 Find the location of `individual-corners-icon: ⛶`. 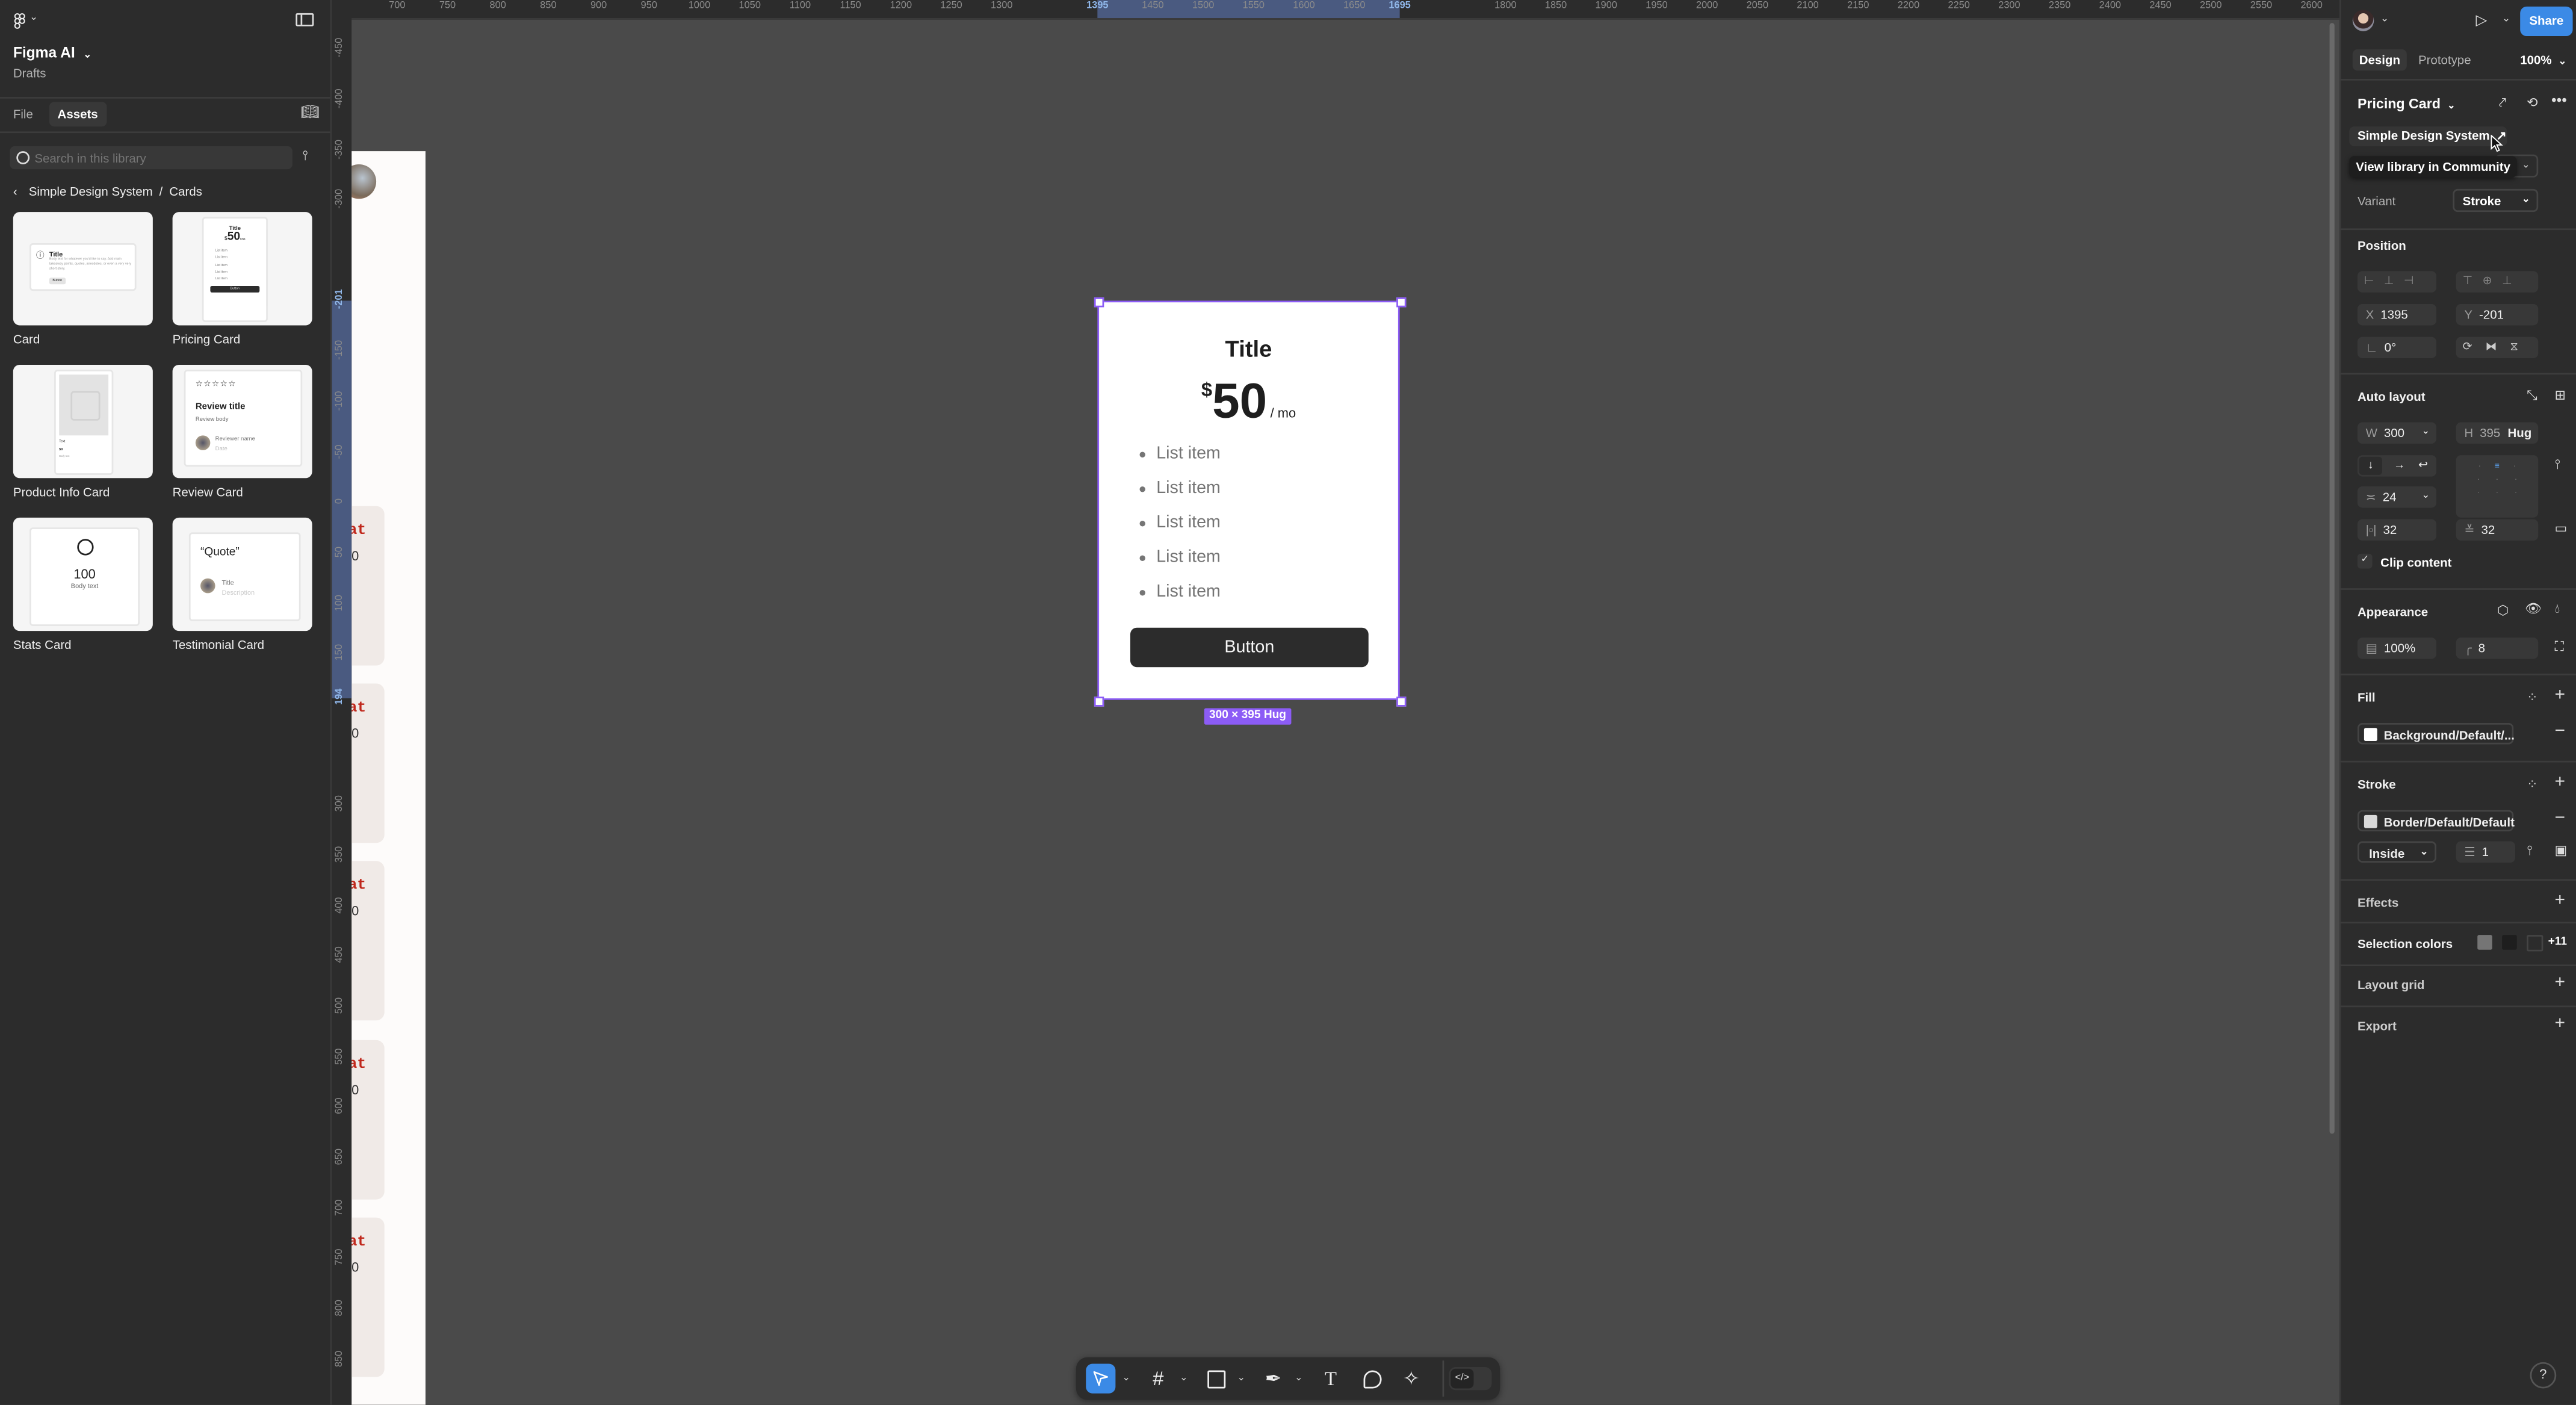

individual-corners-icon: ⛶ is located at coordinates (2559, 647).